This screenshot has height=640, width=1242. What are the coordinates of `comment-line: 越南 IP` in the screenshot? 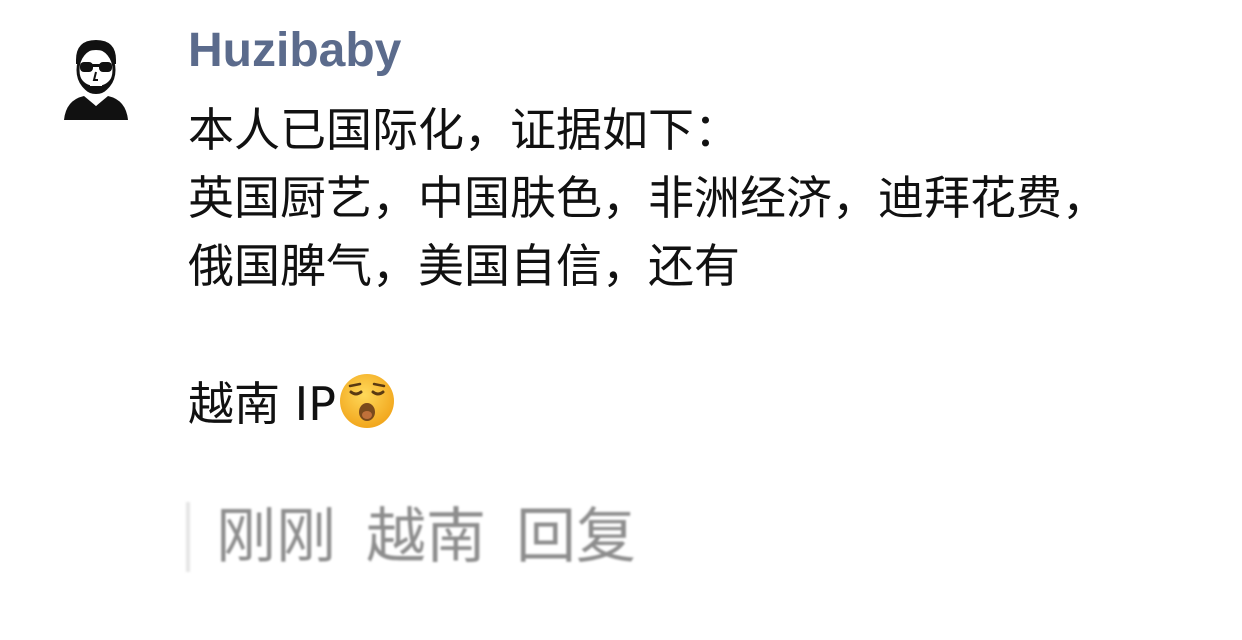 It's located at (708, 404).